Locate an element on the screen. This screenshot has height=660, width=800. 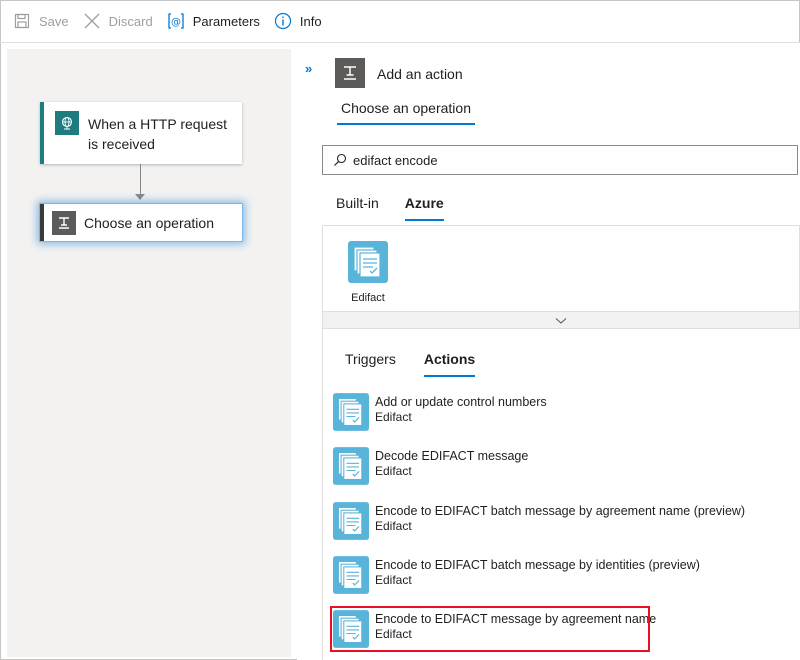
parameters-icon: @ is located at coordinates (176, 21).